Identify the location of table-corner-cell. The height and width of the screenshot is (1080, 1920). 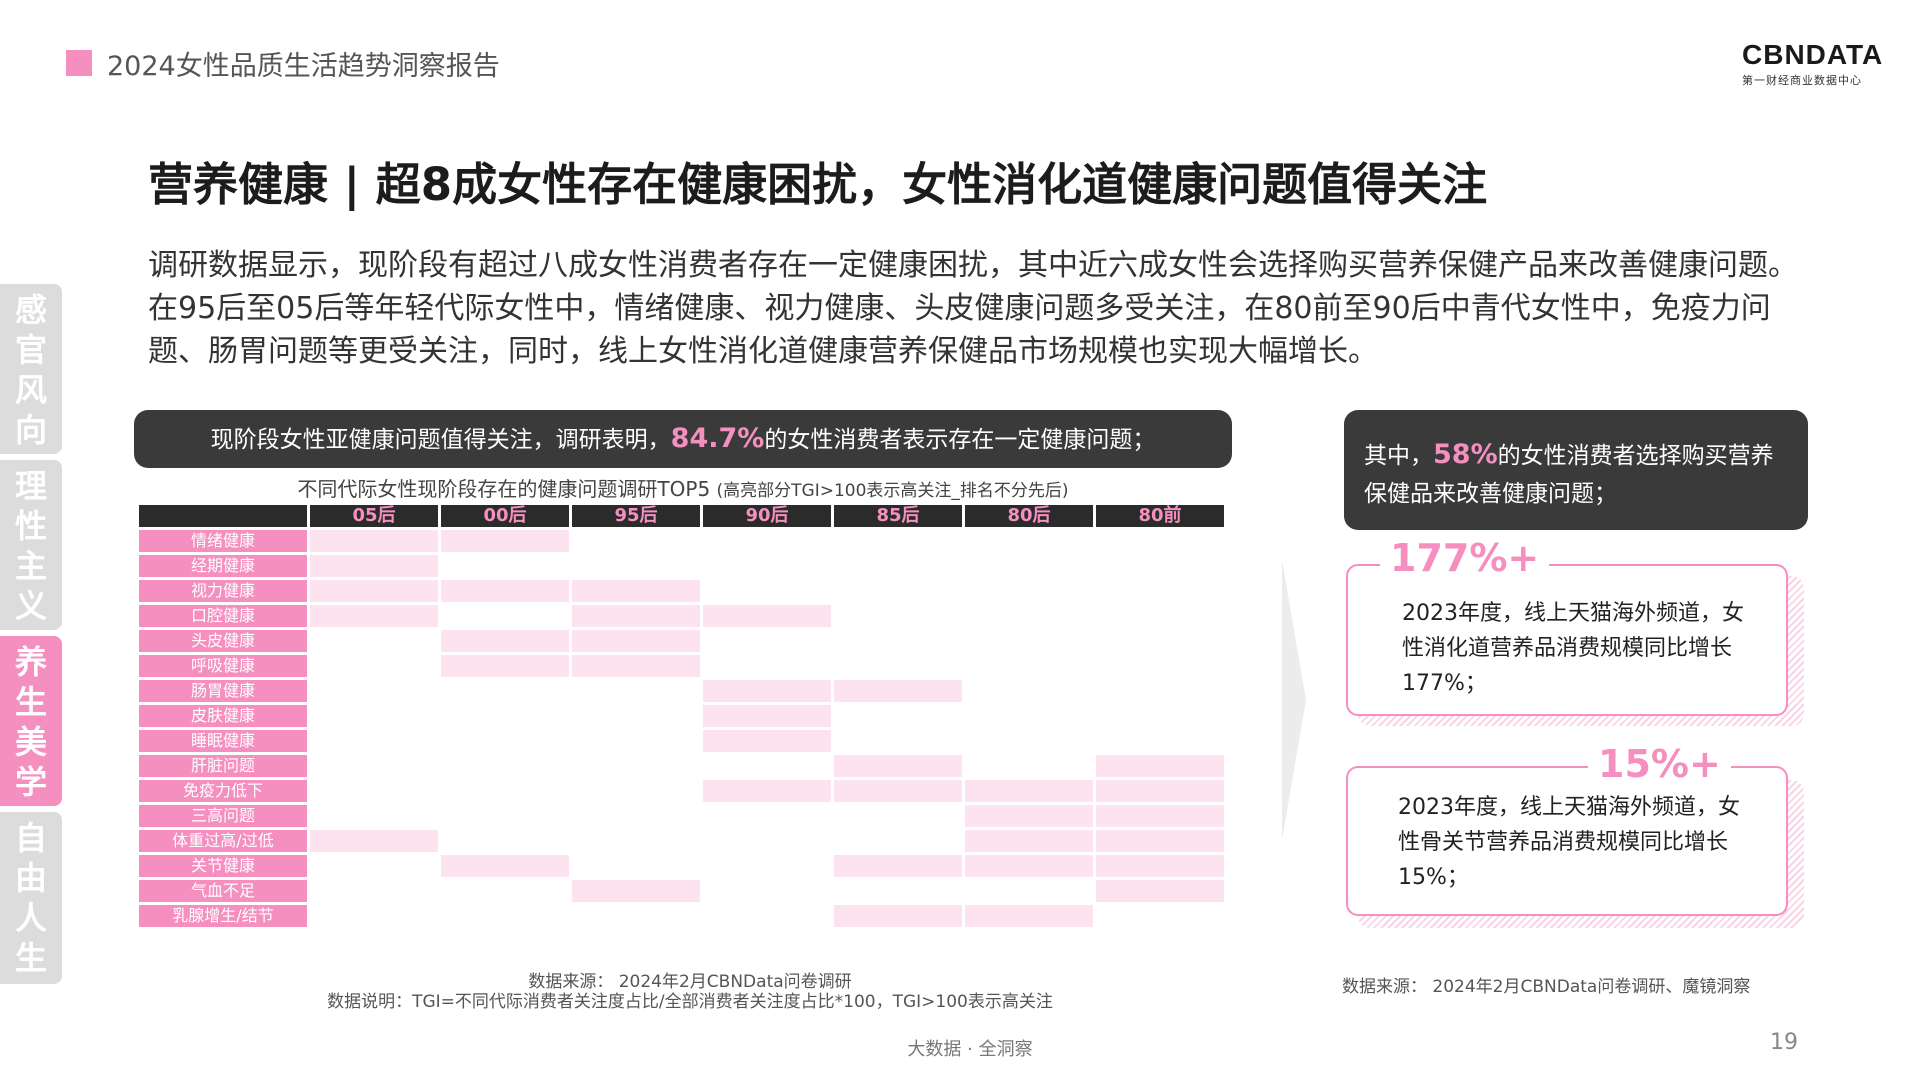
(223, 516).